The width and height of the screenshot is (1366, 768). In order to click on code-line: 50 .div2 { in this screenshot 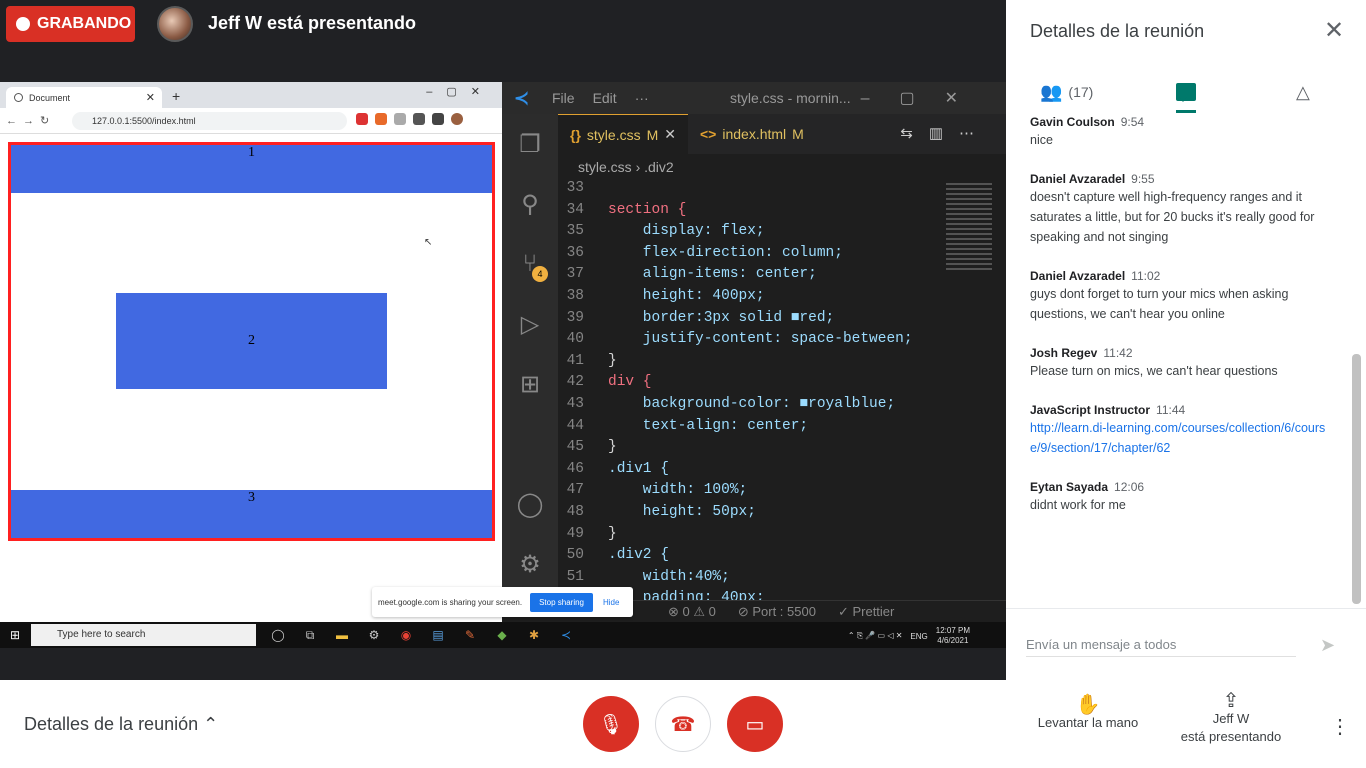, I will do `click(752, 558)`.